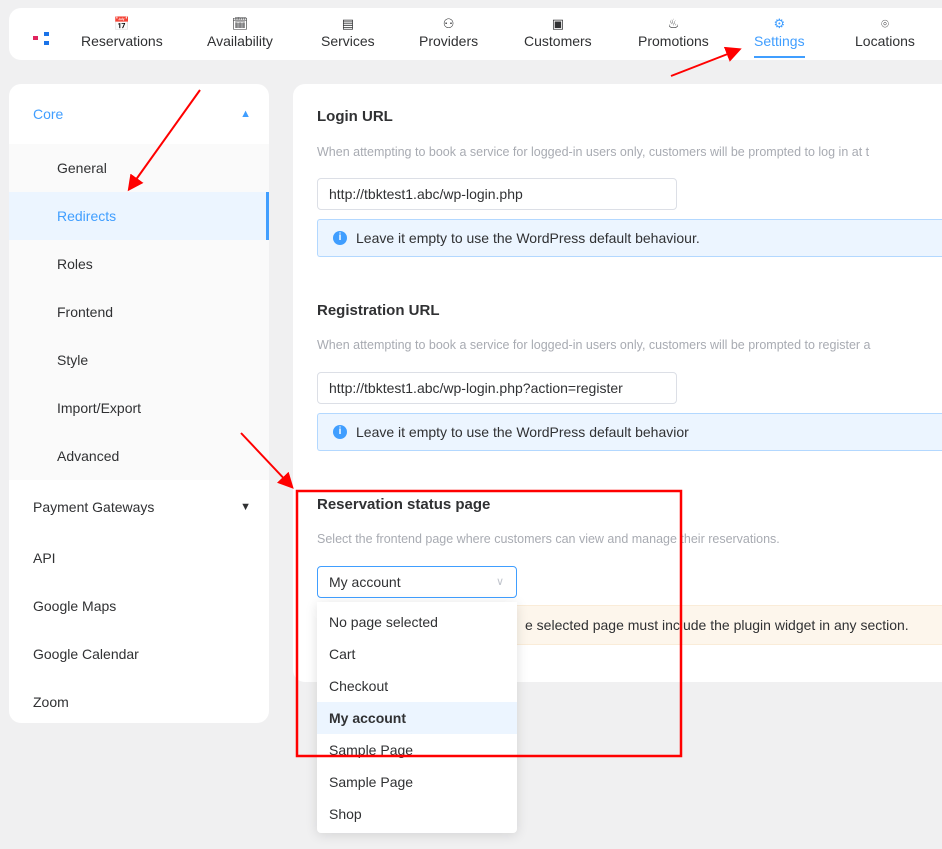 This screenshot has height=849, width=942. Describe the element at coordinates (557, 23) in the screenshot. I see `contact-card-icon: ▣` at that location.